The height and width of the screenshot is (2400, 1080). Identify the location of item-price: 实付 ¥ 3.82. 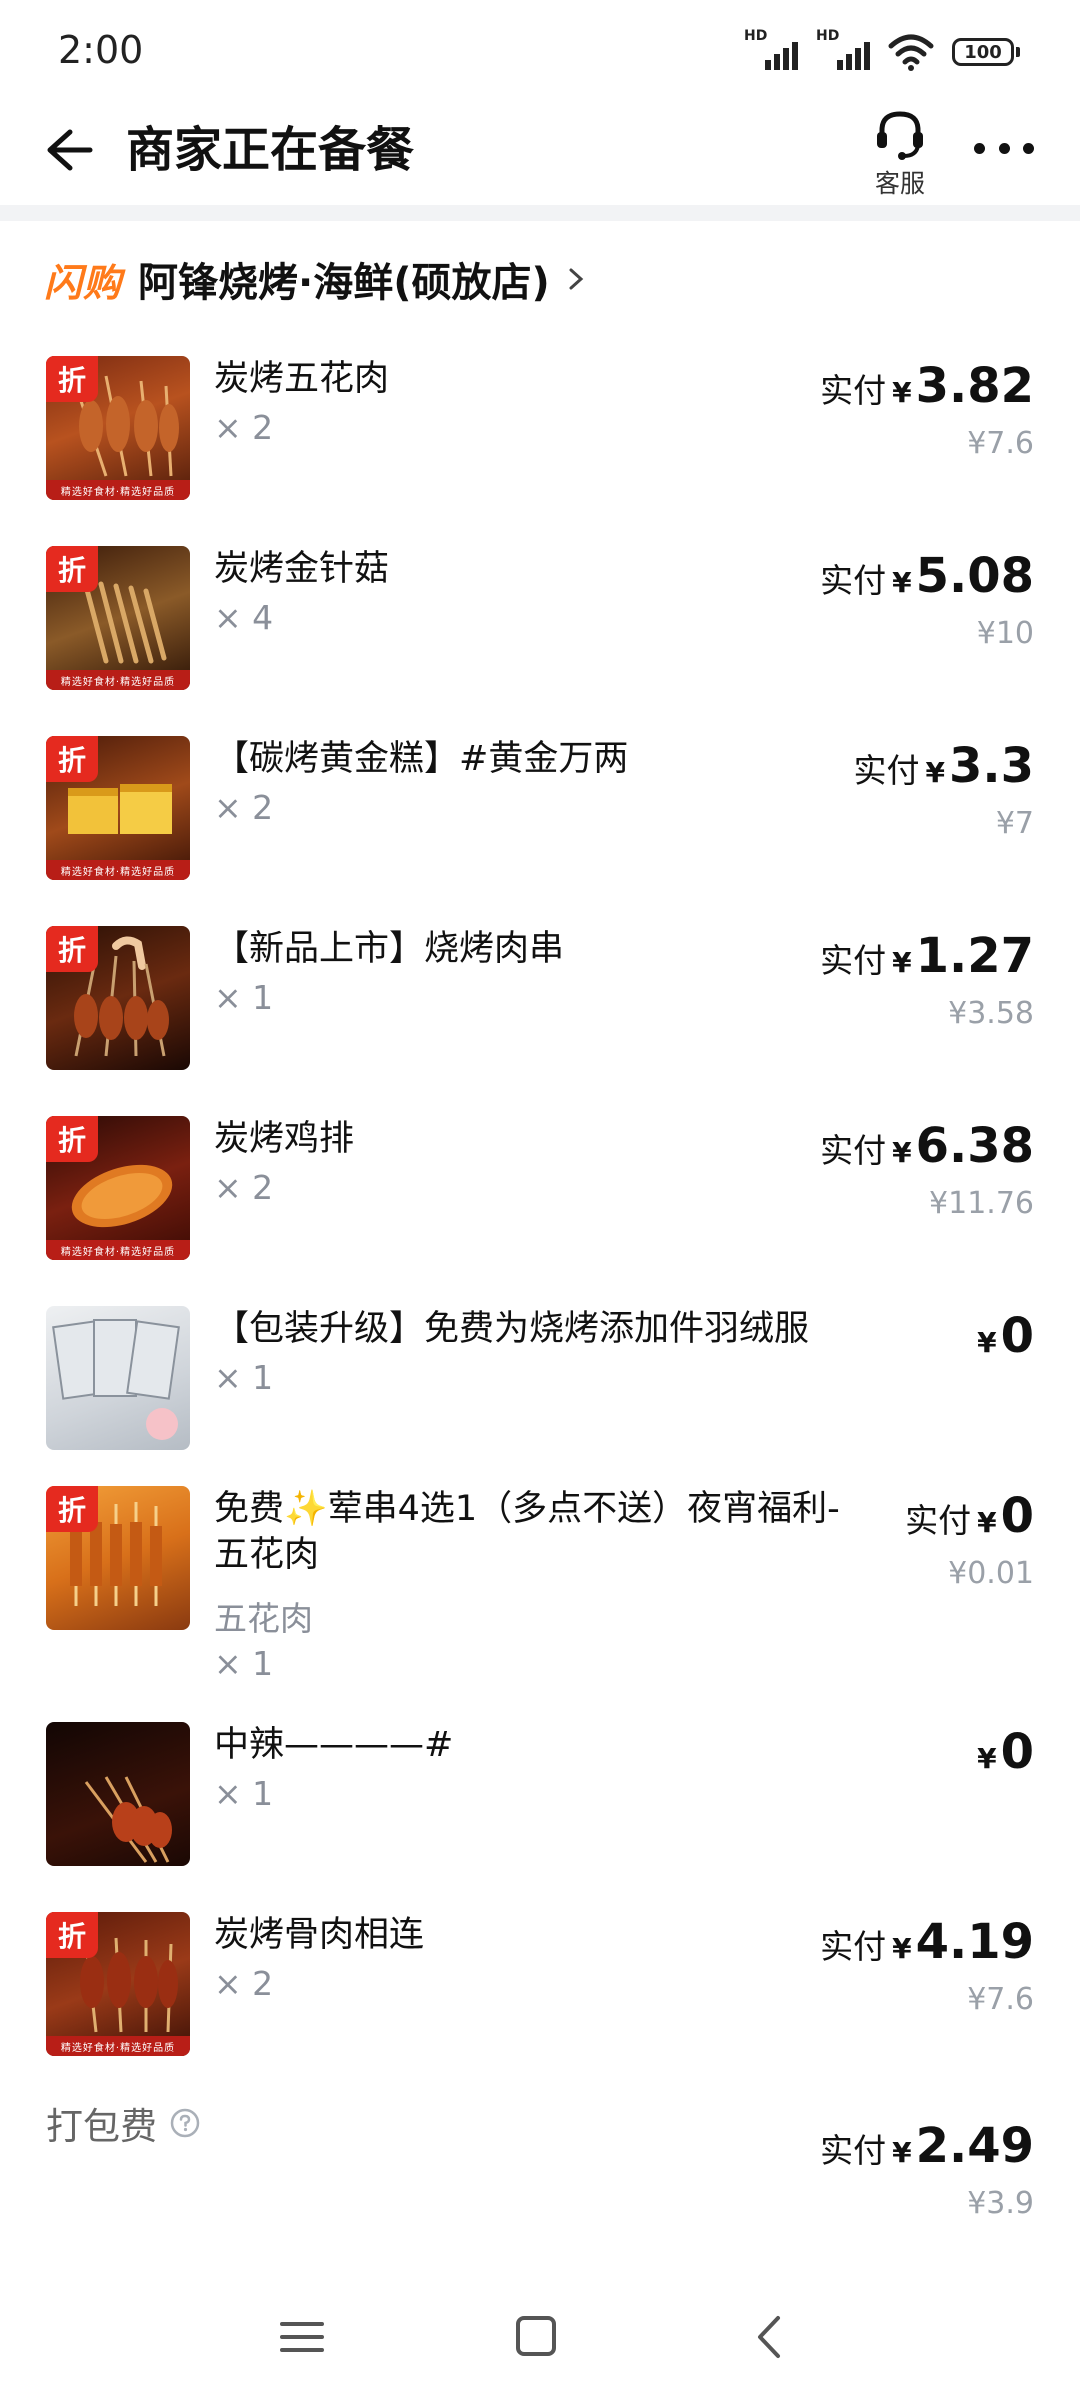
(927, 386).